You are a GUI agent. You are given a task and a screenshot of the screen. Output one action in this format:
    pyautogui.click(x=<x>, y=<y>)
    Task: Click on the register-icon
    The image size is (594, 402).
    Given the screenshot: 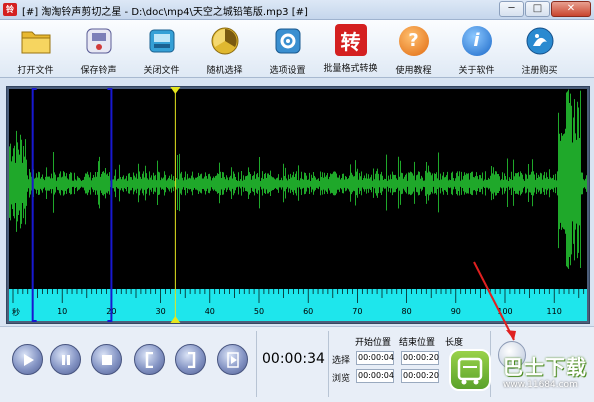 What is the action you would take?
    pyautogui.click(x=540, y=41)
    